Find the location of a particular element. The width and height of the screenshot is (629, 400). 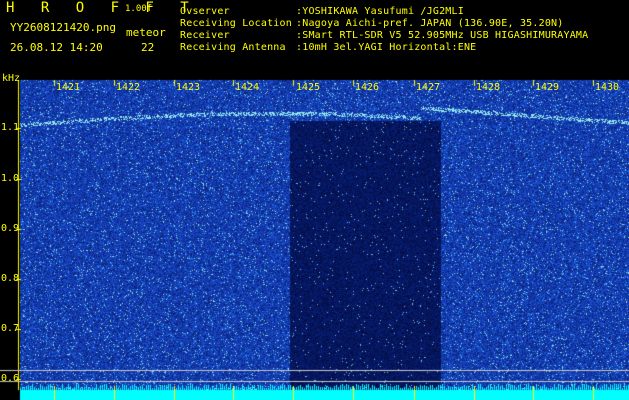

antenna-label: Receiving Antenna is located at coordinates (233, 47).